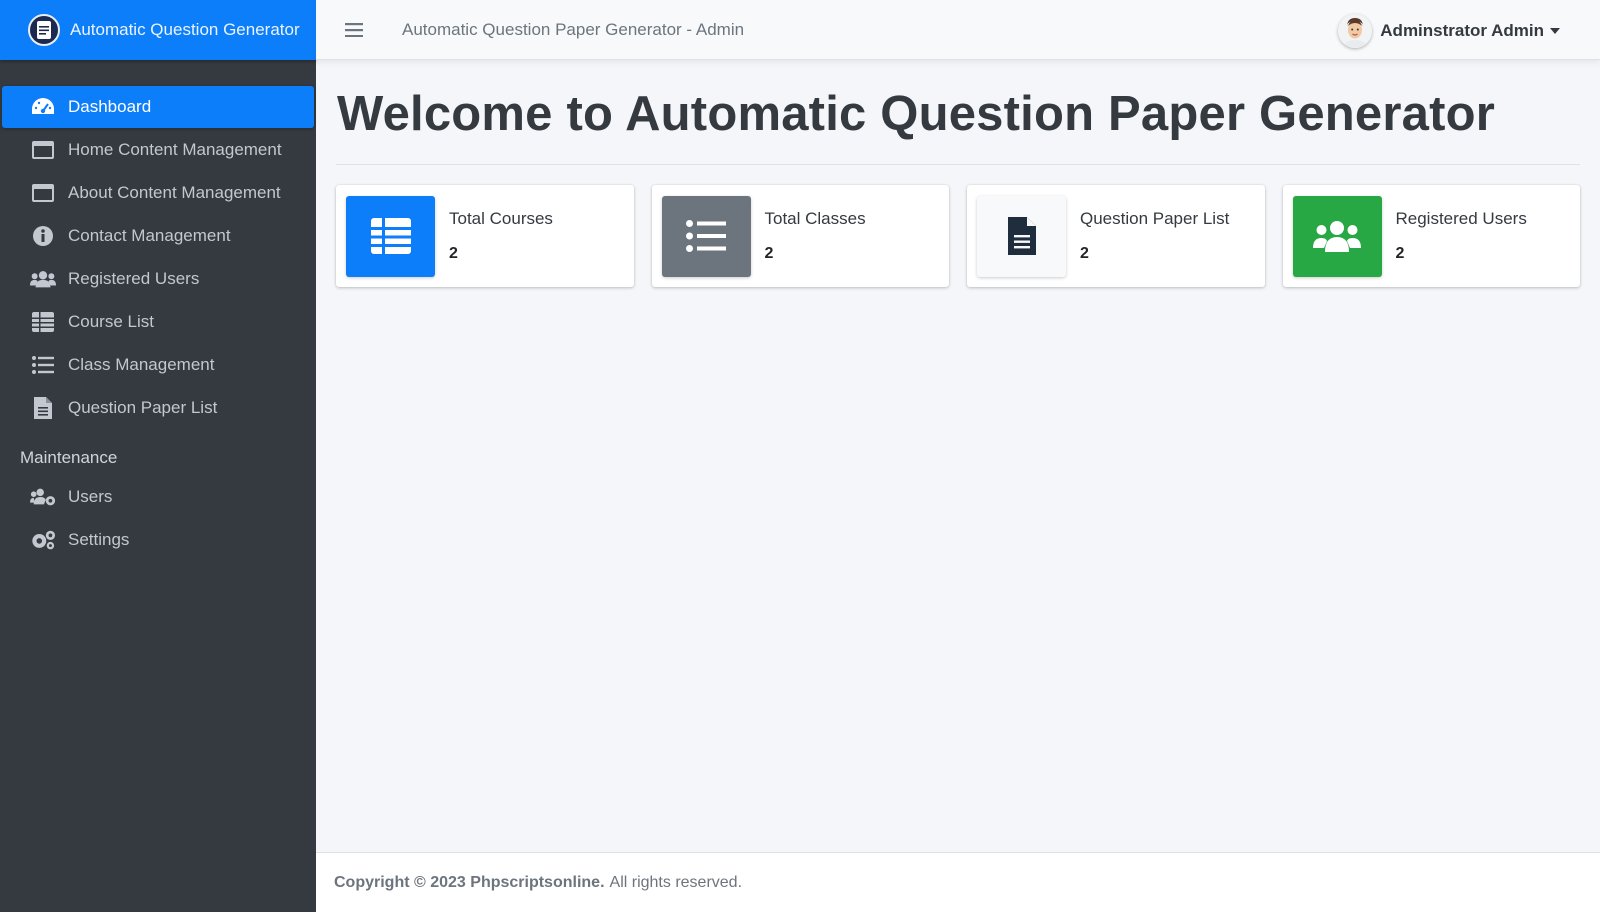 The image size is (1600, 912). What do you see at coordinates (354, 30) in the screenshot?
I see `menu-toggle-icon` at bounding box center [354, 30].